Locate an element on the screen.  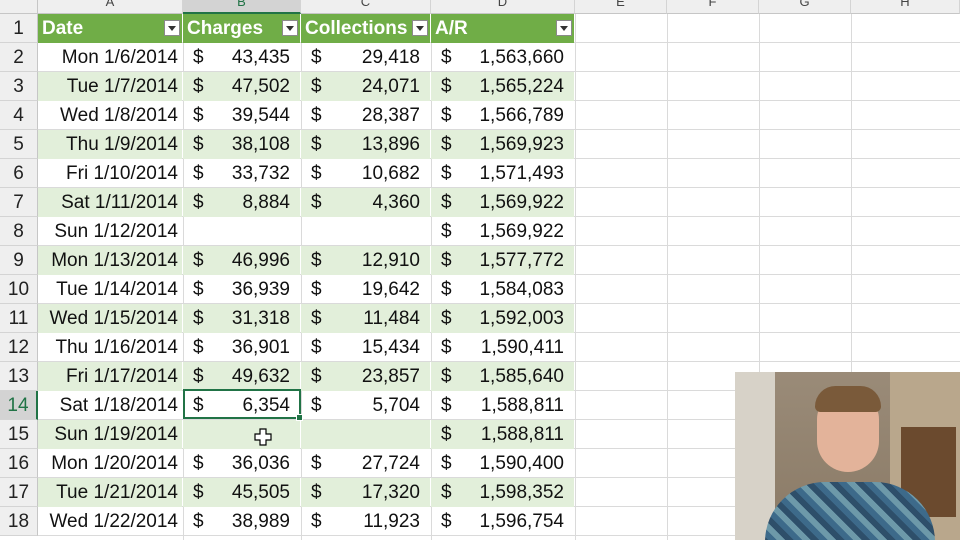
row-header-1: 1 is located at coordinates (19, 28).